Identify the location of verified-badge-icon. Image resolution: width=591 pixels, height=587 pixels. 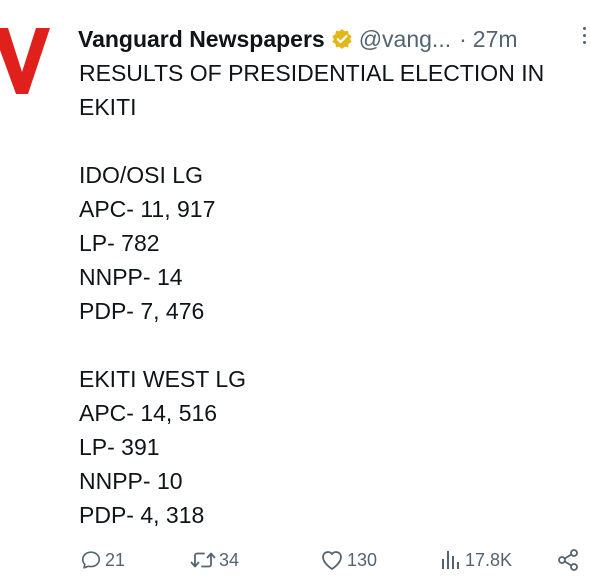
(342, 39).